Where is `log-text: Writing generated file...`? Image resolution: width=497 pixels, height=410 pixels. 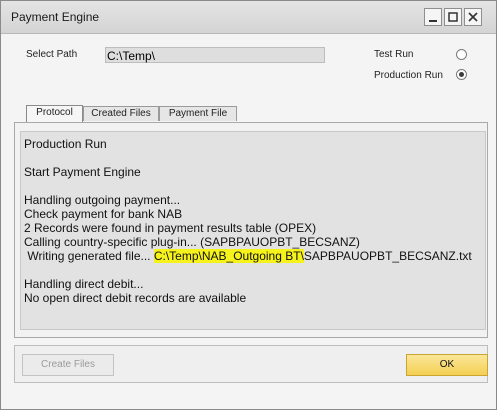 log-text: Writing generated file... is located at coordinates (89, 256).